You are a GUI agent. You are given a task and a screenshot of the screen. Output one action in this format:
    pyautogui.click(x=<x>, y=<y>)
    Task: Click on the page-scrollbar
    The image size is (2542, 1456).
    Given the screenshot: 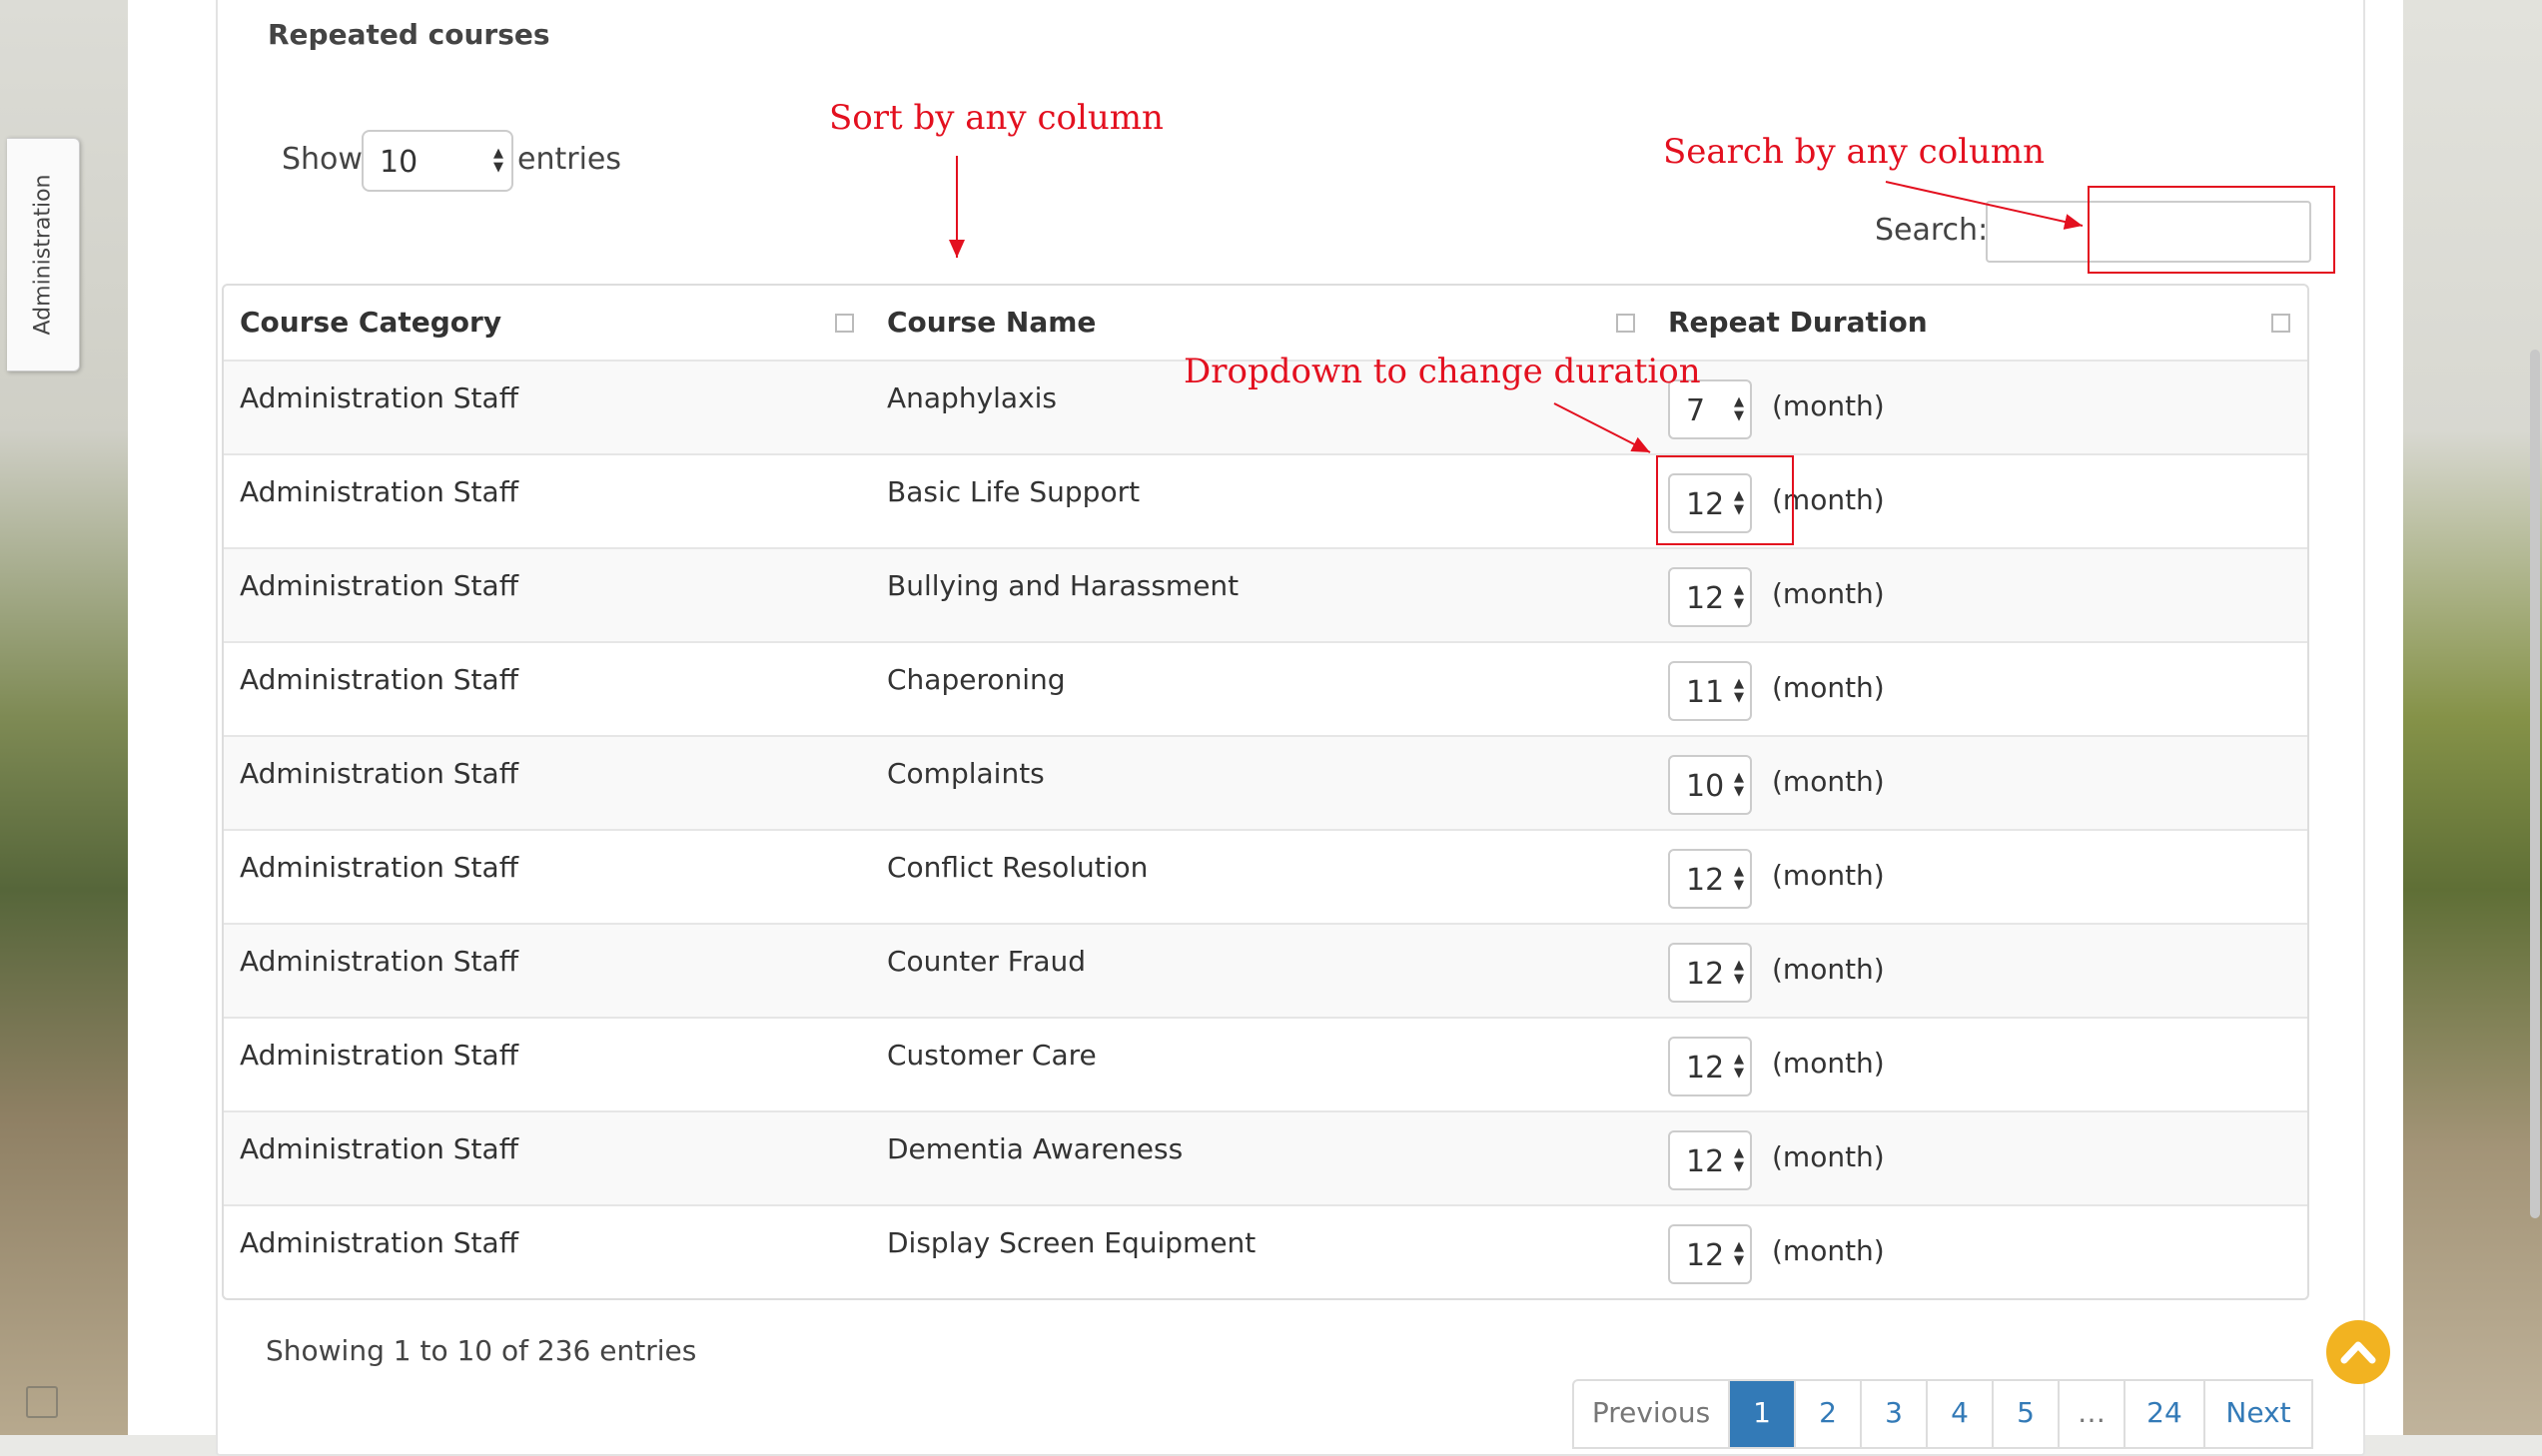 What is the action you would take?
    pyautogui.click(x=2535, y=784)
    